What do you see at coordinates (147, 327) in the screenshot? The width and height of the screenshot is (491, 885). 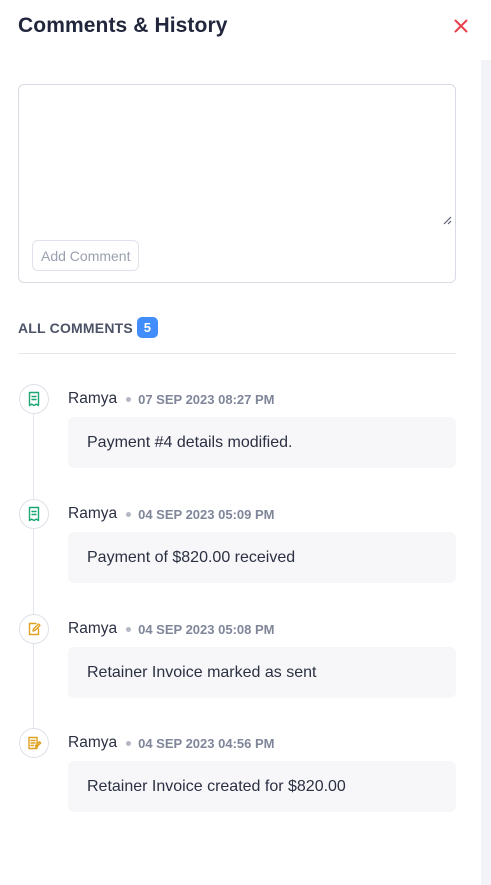 I see `comment-count-badge: 5` at bounding box center [147, 327].